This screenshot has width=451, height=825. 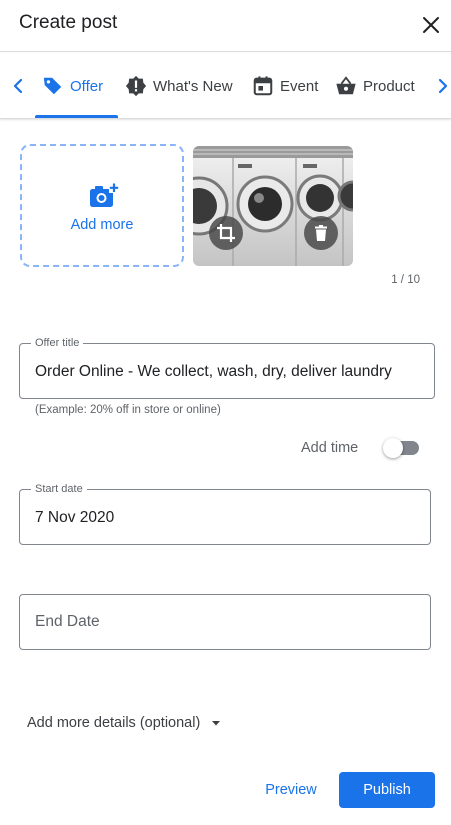 What do you see at coordinates (57, 343) in the screenshot?
I see `offer-title-label: Offer title` at bounding box center [57, 343].